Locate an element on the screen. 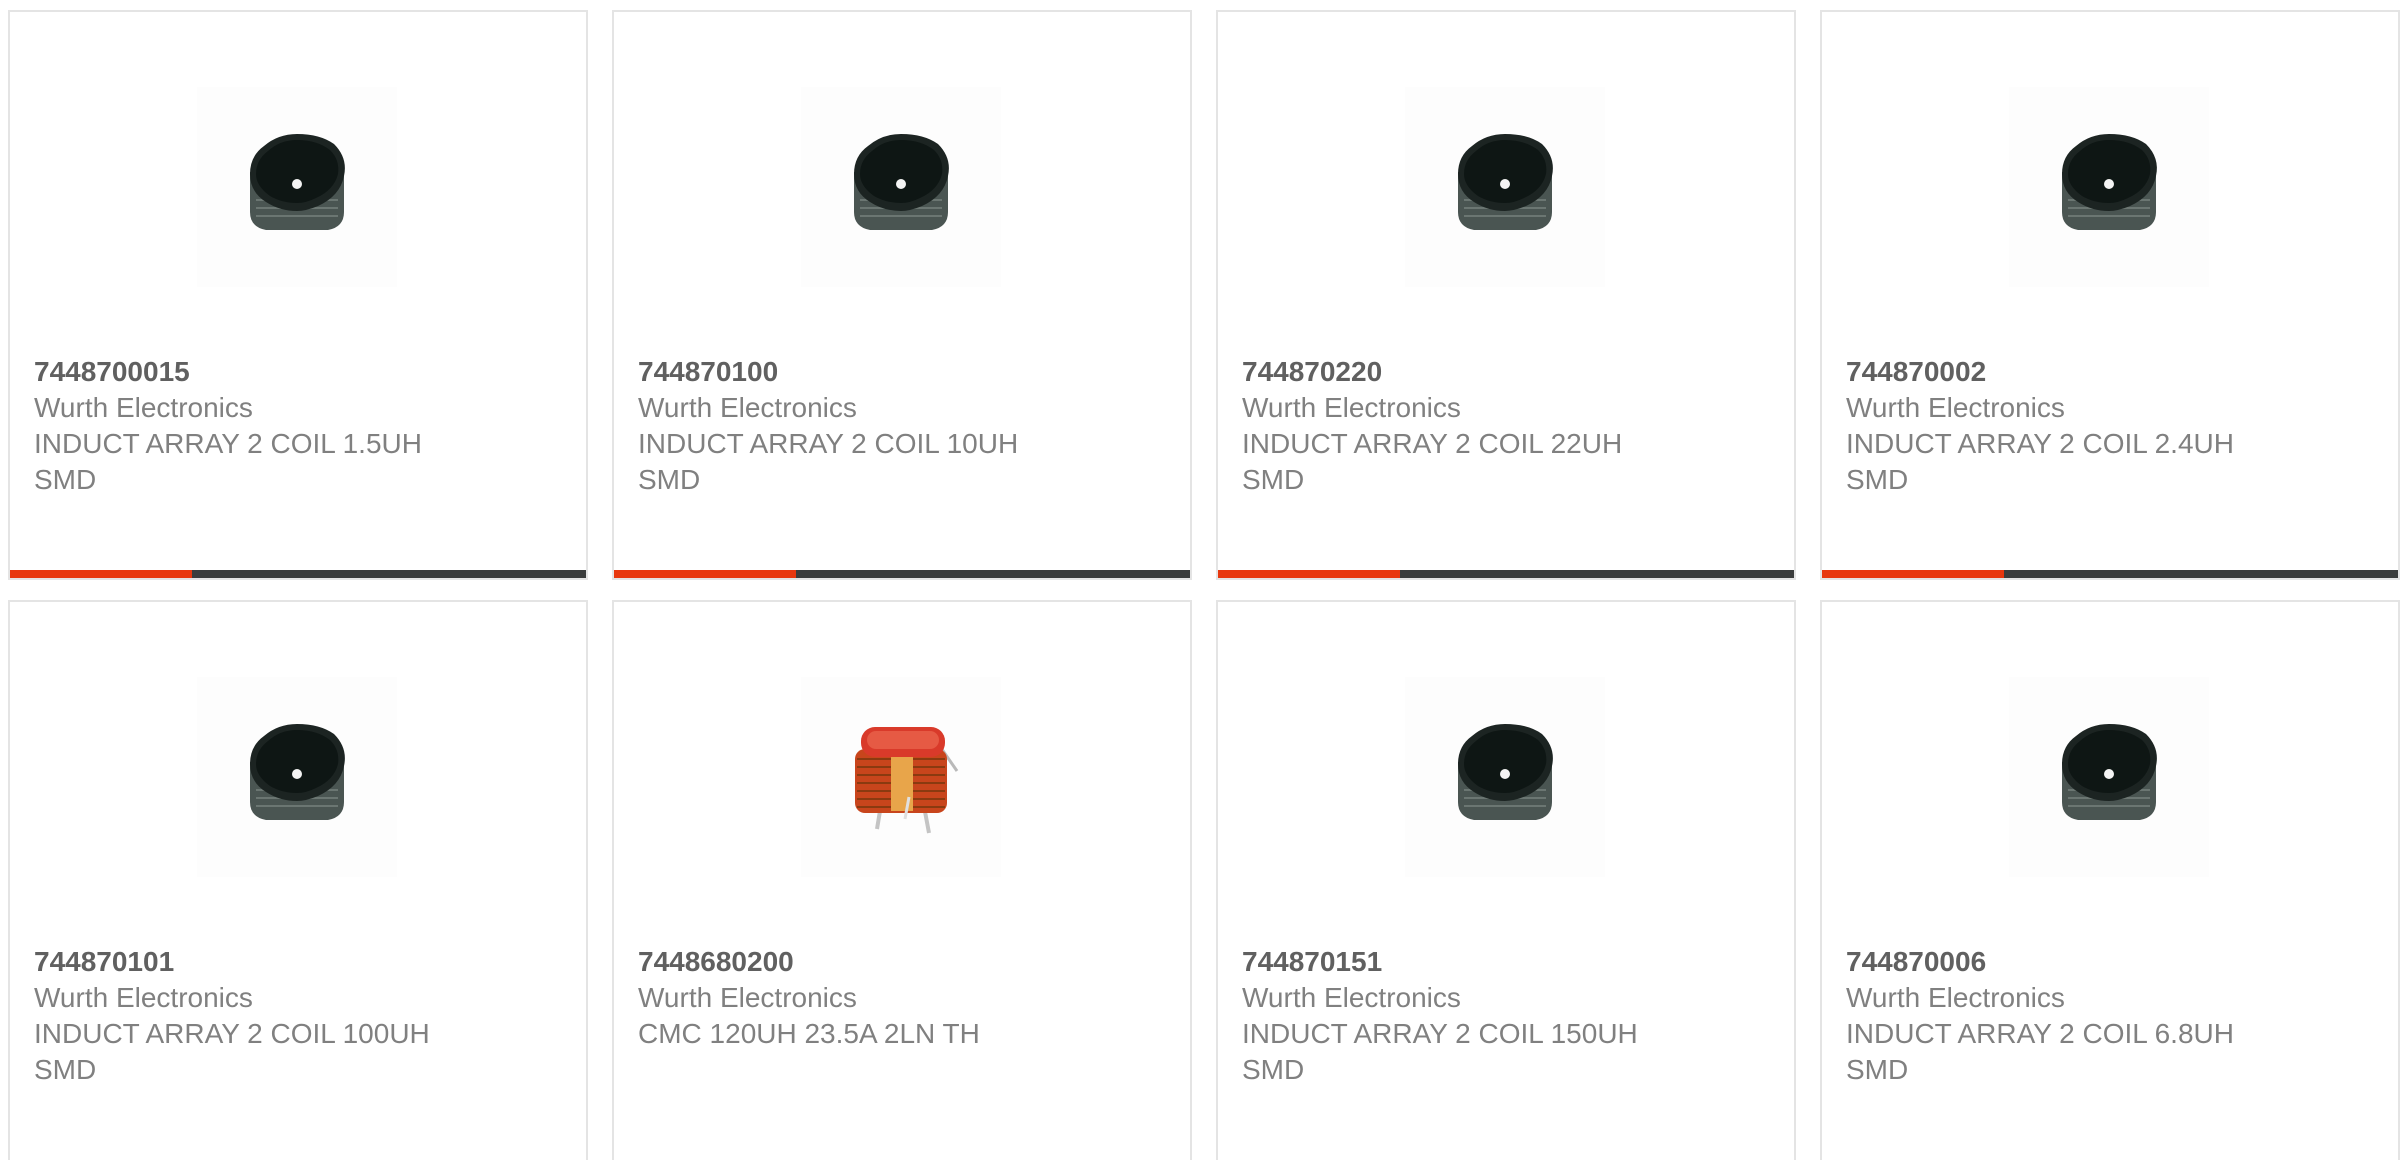 This screenshot has width=2400, height=1170. description: INDUCT ARRAY 2 COIL 100UH is located at coordinates (232, 1033).